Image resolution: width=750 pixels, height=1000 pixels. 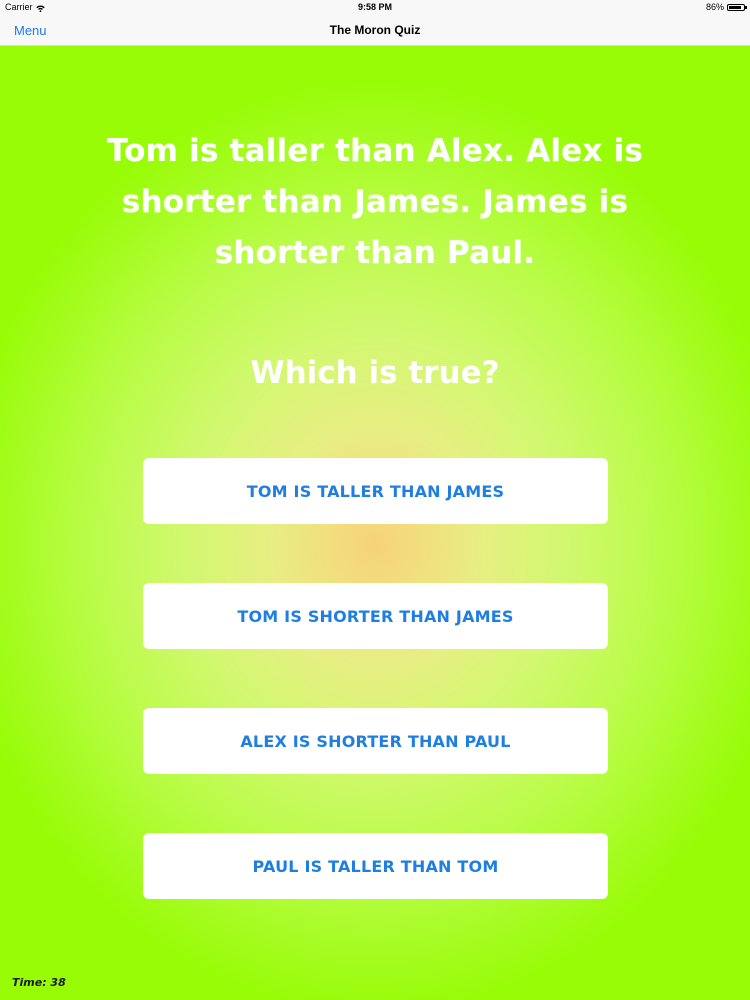 What do you see at coordinates (375, 741) in the screenshot?
I see `answer-button-3: ALEX IS SHORTER THAN PAUL` at bounding box center [375, 741].